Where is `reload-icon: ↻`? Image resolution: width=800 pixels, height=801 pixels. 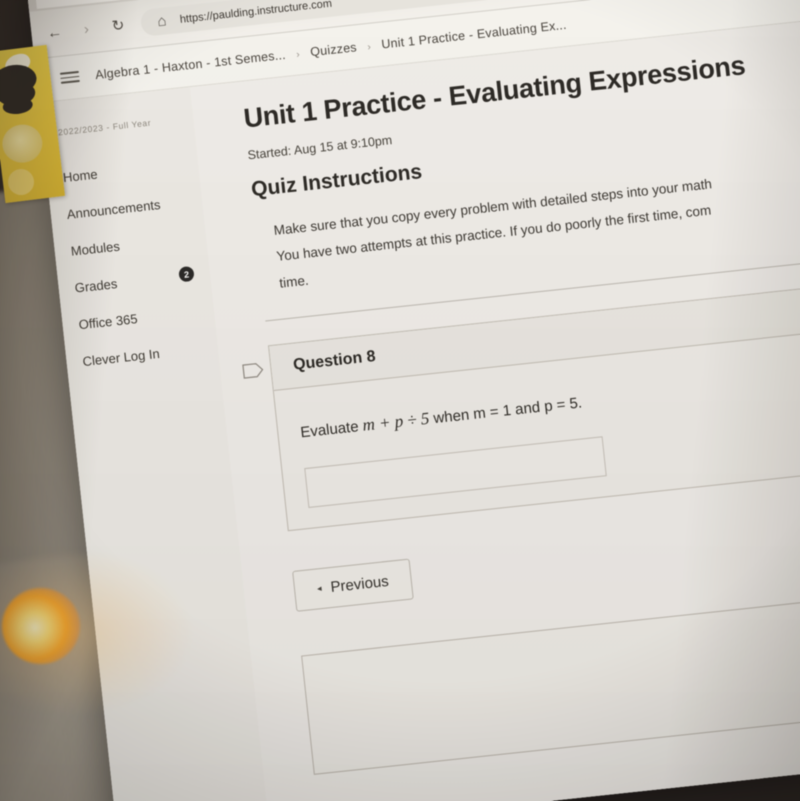
reload-icon: ↻ is located at coordinates (117, 26).